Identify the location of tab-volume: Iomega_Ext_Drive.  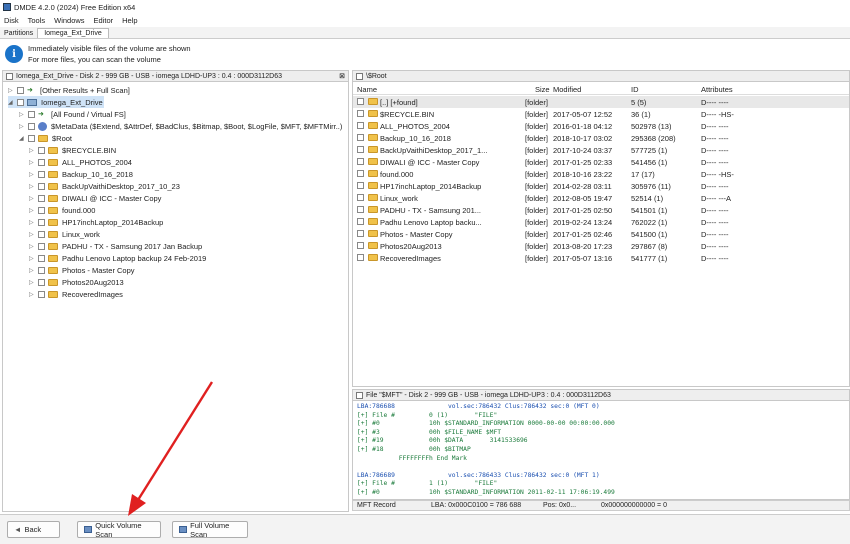
(73, 33).